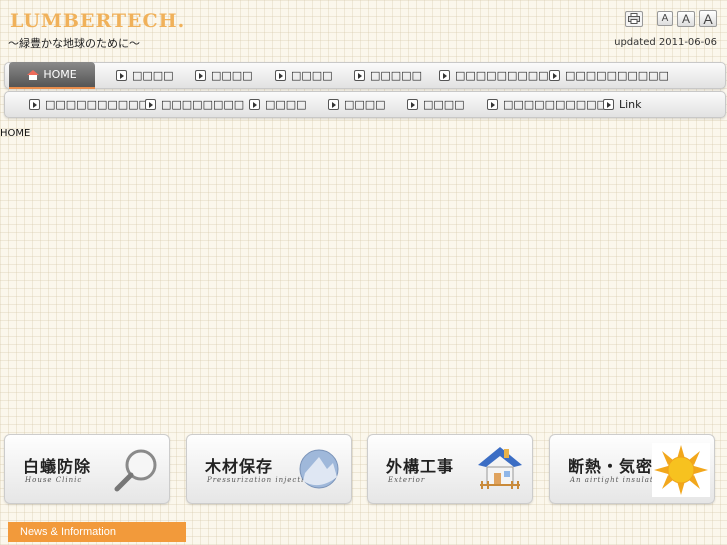 The image size is (727, 545). I want to click on banner-title: 外構工事, so click(420, 466).